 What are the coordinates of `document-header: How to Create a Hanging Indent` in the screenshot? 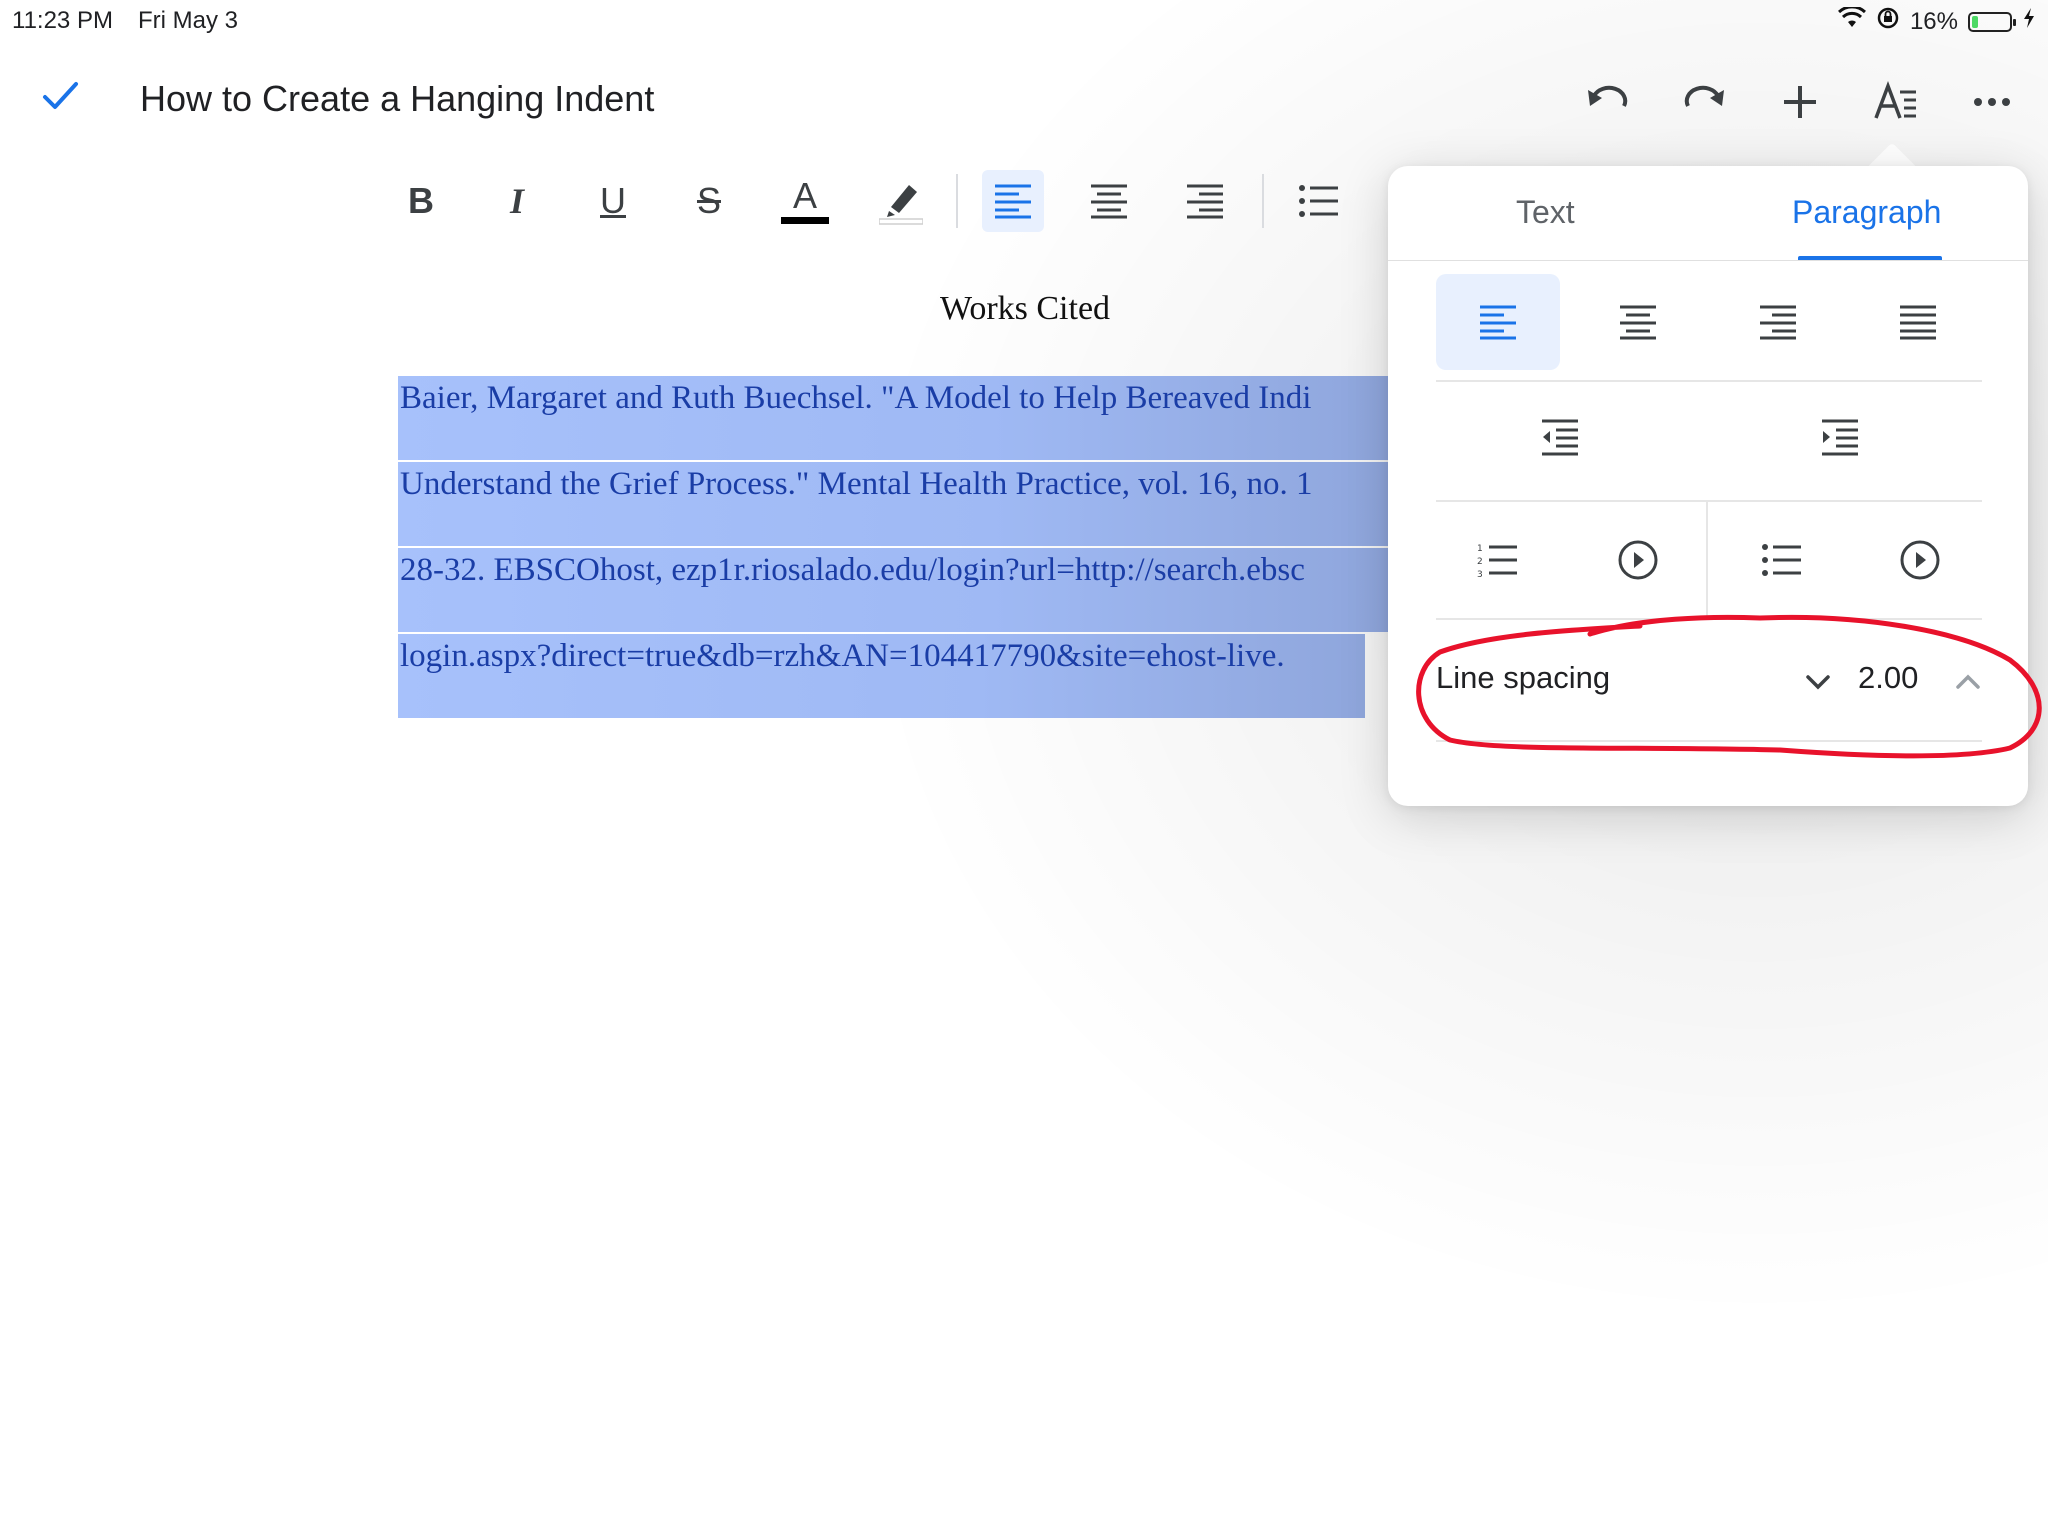 It's located at (1024, 100).